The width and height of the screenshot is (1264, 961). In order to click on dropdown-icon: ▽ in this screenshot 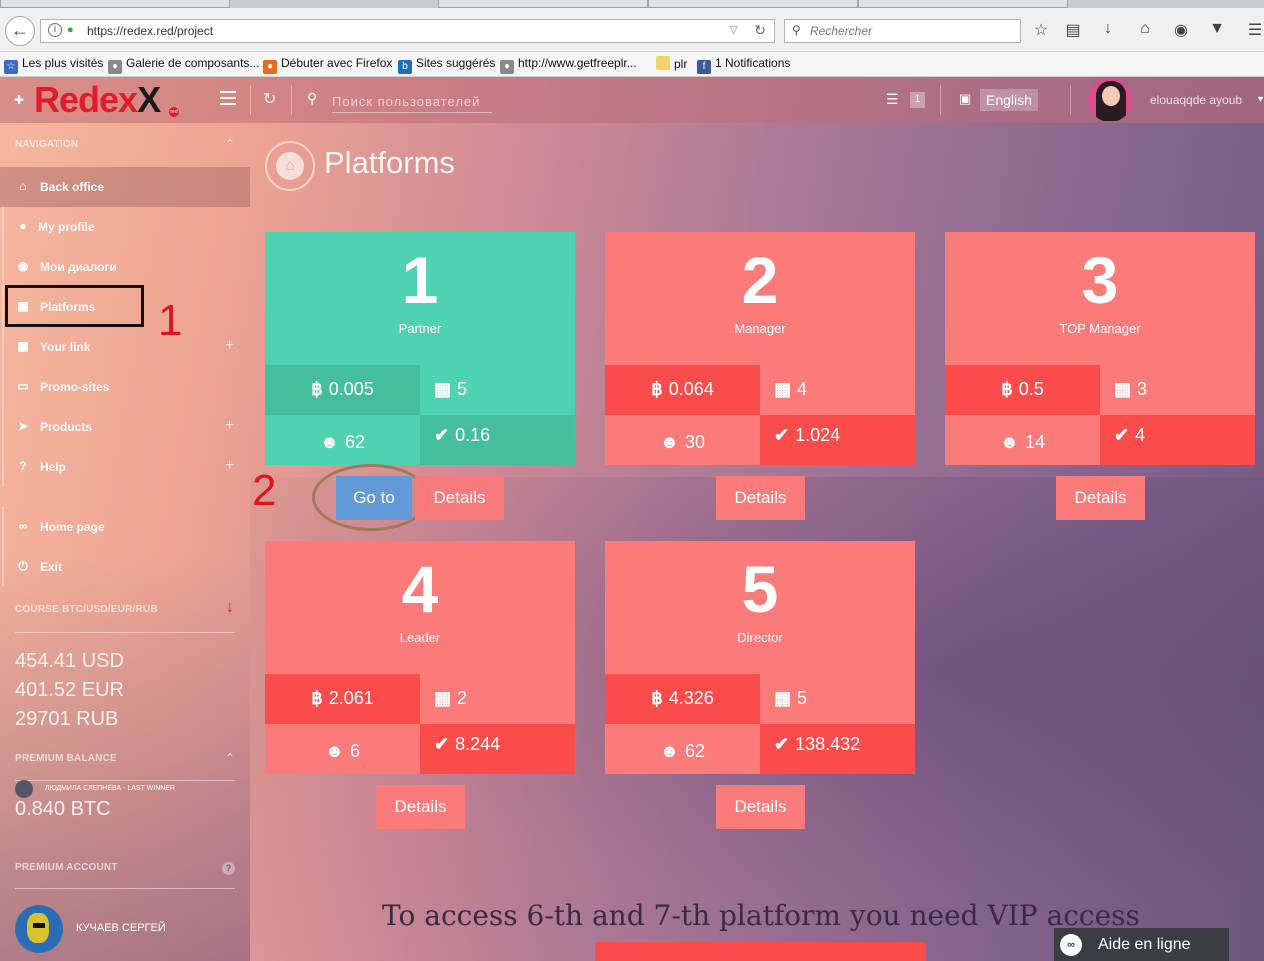, I will do `click(734, 29)`.